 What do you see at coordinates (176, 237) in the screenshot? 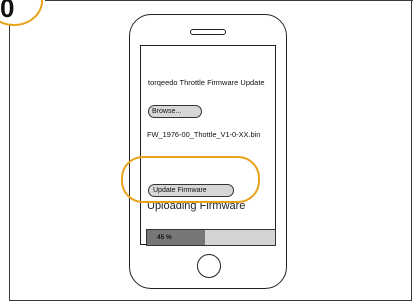
I see `progress-fill` at bounding box center [176, 237].